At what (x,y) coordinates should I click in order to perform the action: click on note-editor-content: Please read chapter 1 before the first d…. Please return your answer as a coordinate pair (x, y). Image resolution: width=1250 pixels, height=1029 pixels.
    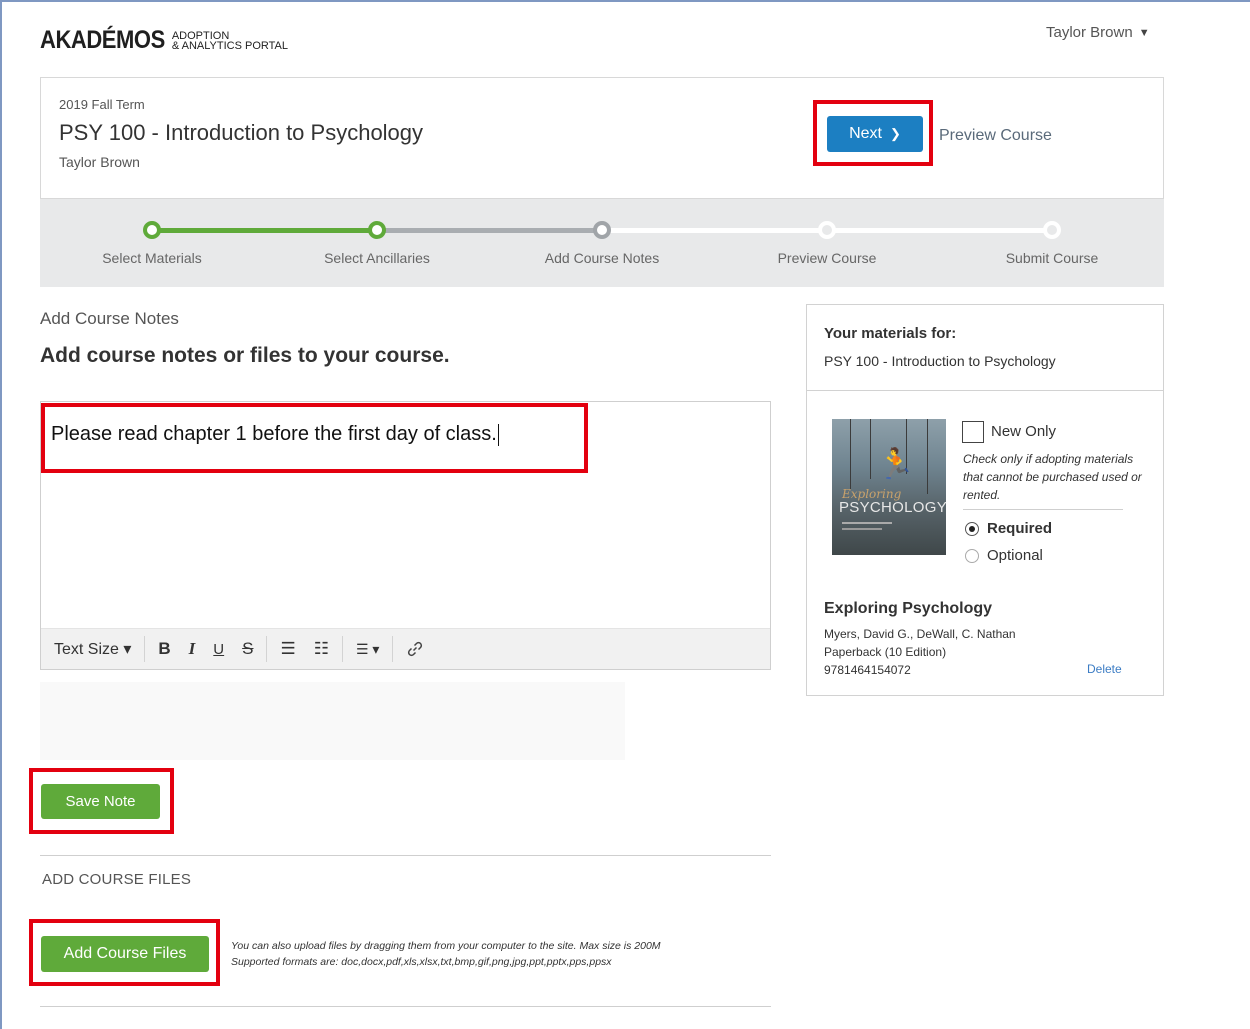
    Looking at the image, I should click on (275, 434).